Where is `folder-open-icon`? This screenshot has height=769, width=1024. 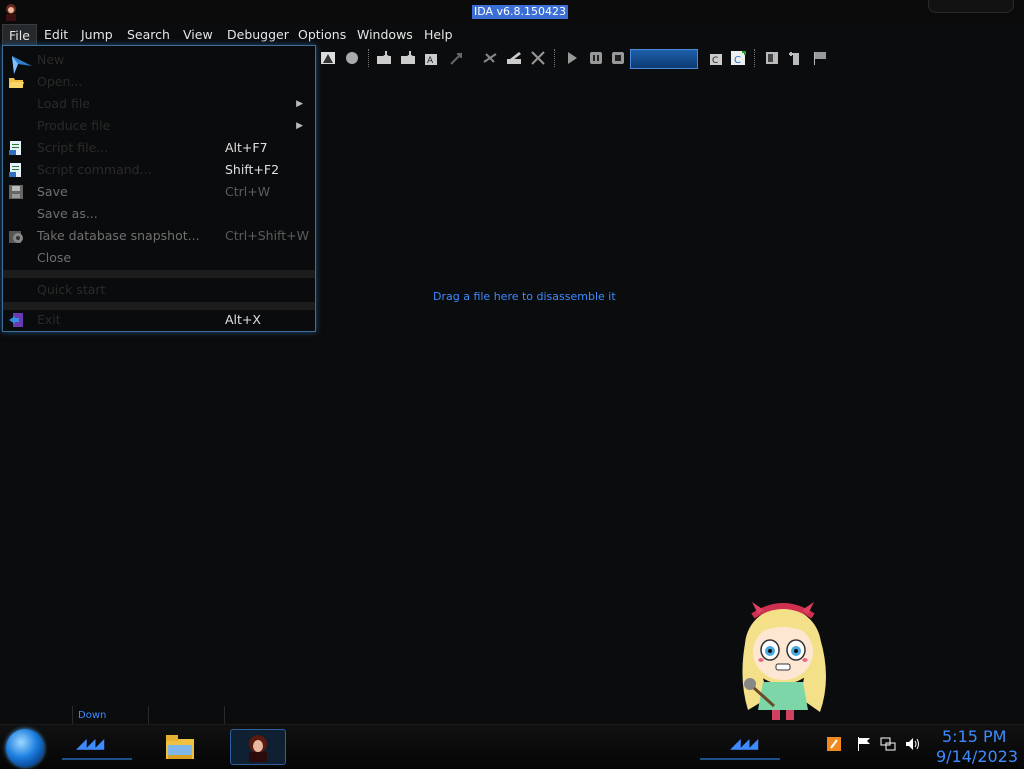 folder-open-icon is located at coordinates (16, 83).